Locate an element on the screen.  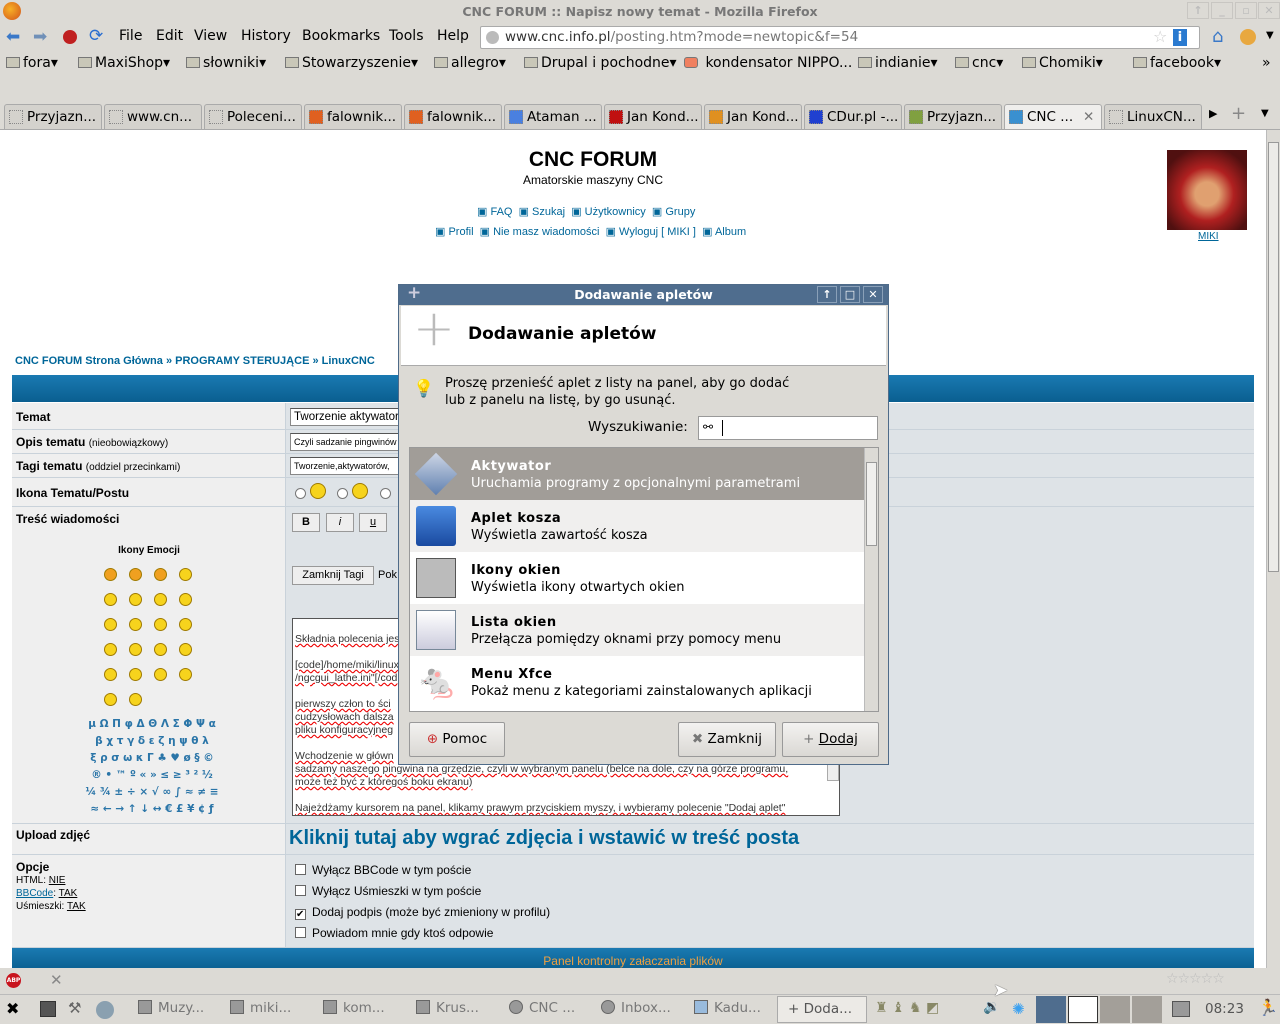
page-scrollbar is located at coordinates (1273, 549).